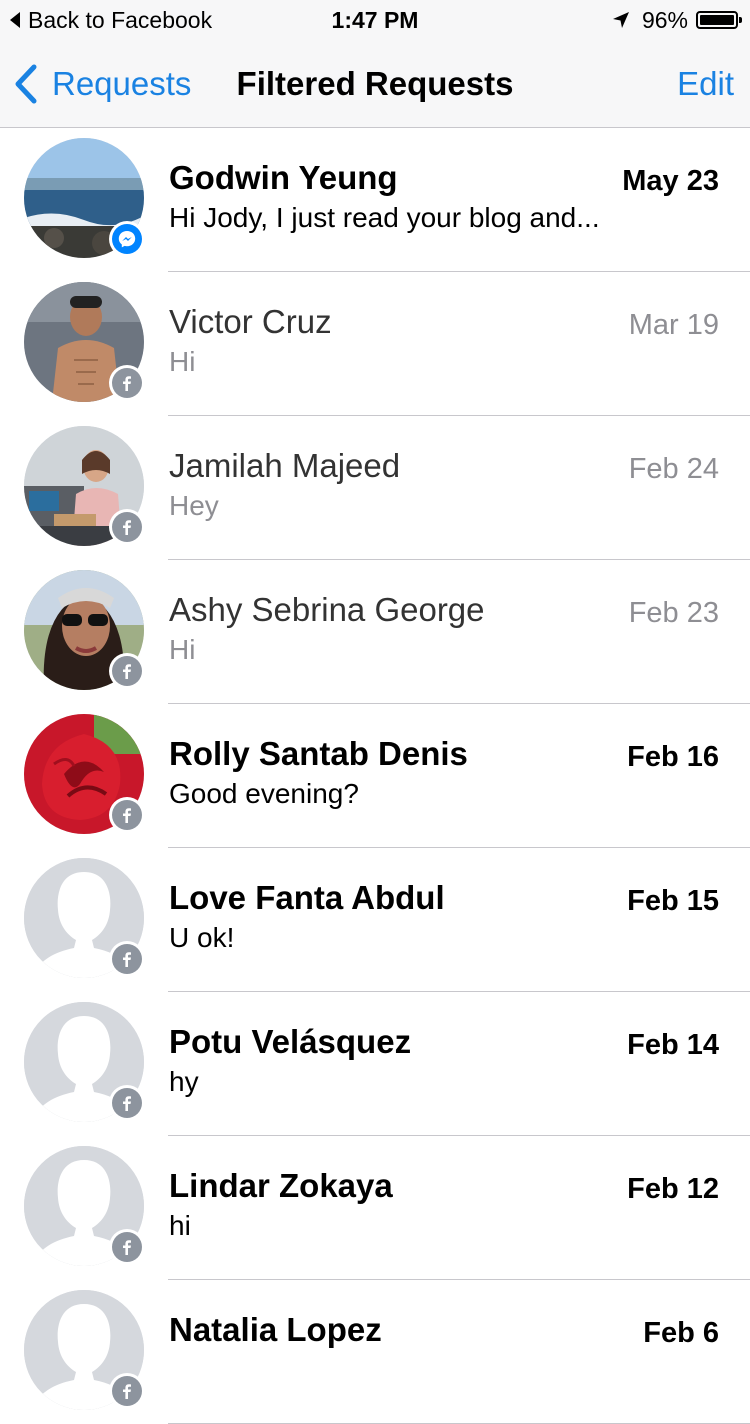  I want to click on sender-name: Victor Cruz, so click(250, 321).